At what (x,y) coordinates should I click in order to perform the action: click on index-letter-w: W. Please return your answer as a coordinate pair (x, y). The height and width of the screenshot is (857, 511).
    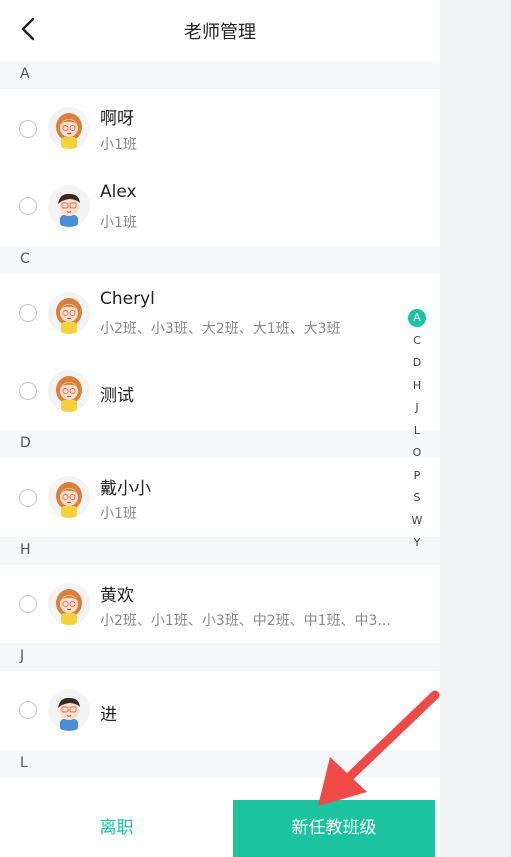
    Looking at the image, I should click on (417, 521).